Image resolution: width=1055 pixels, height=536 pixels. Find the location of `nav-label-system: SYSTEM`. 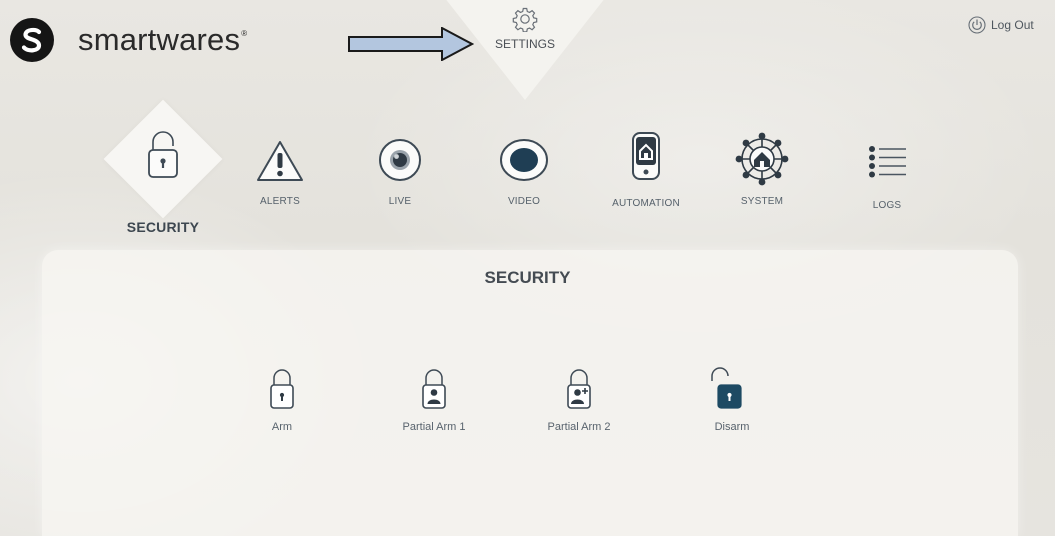

nav-label-system: SYSTEM is located at coordinates (762, 201).